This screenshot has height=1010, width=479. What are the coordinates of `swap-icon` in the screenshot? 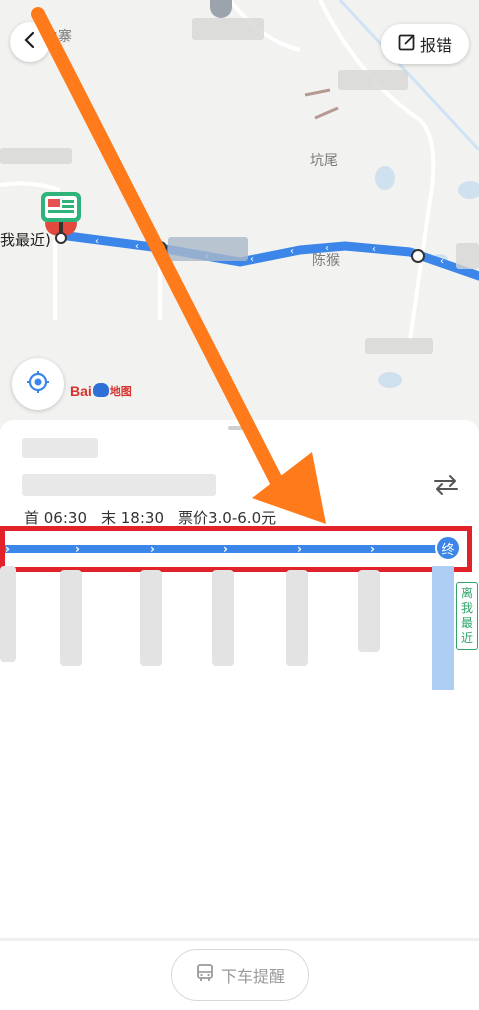 It's located at (446, 487).